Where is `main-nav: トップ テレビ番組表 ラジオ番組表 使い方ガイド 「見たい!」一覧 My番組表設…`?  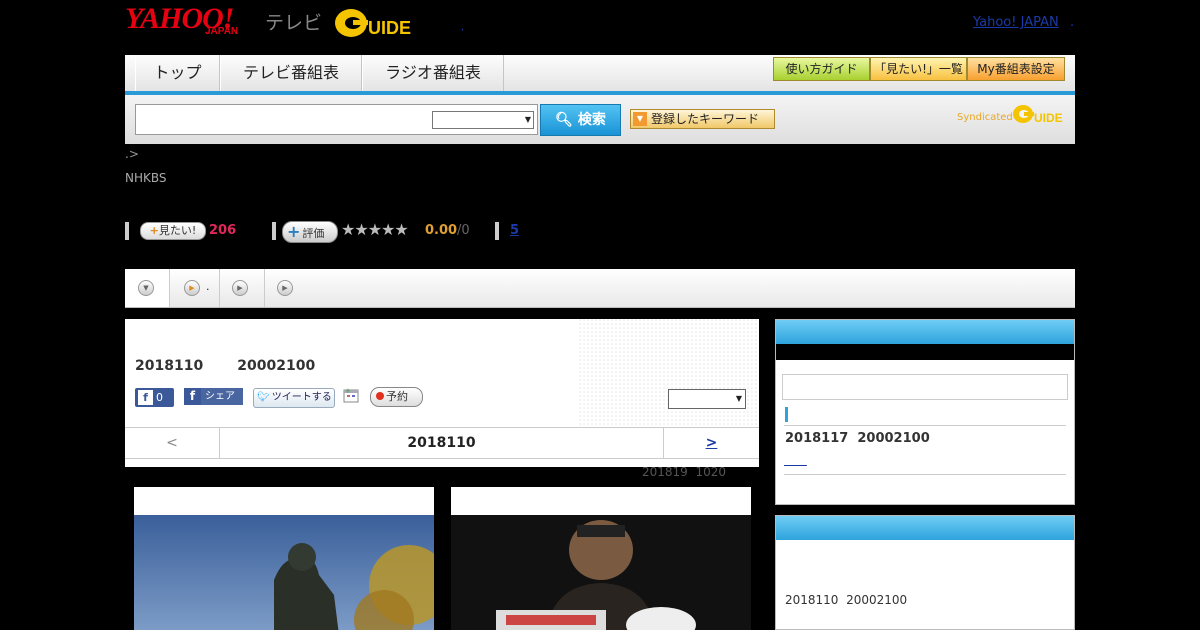
main-nav: トップ テレビ番組表 ラジオ番組表 使い方ガイド 「見たい!」一覧 My番組表設… is located at coordinates (600, 75).